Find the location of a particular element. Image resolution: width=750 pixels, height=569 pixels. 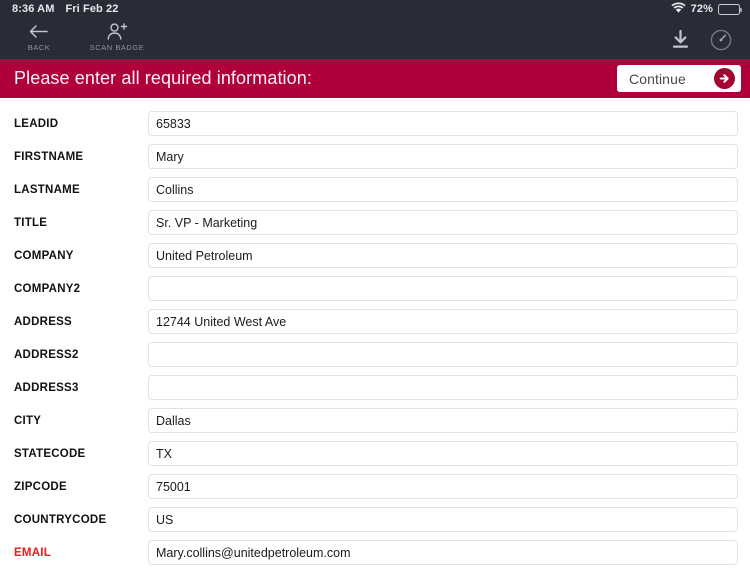

form-row: ADDRESS3 is located at coordinates (375, 387).